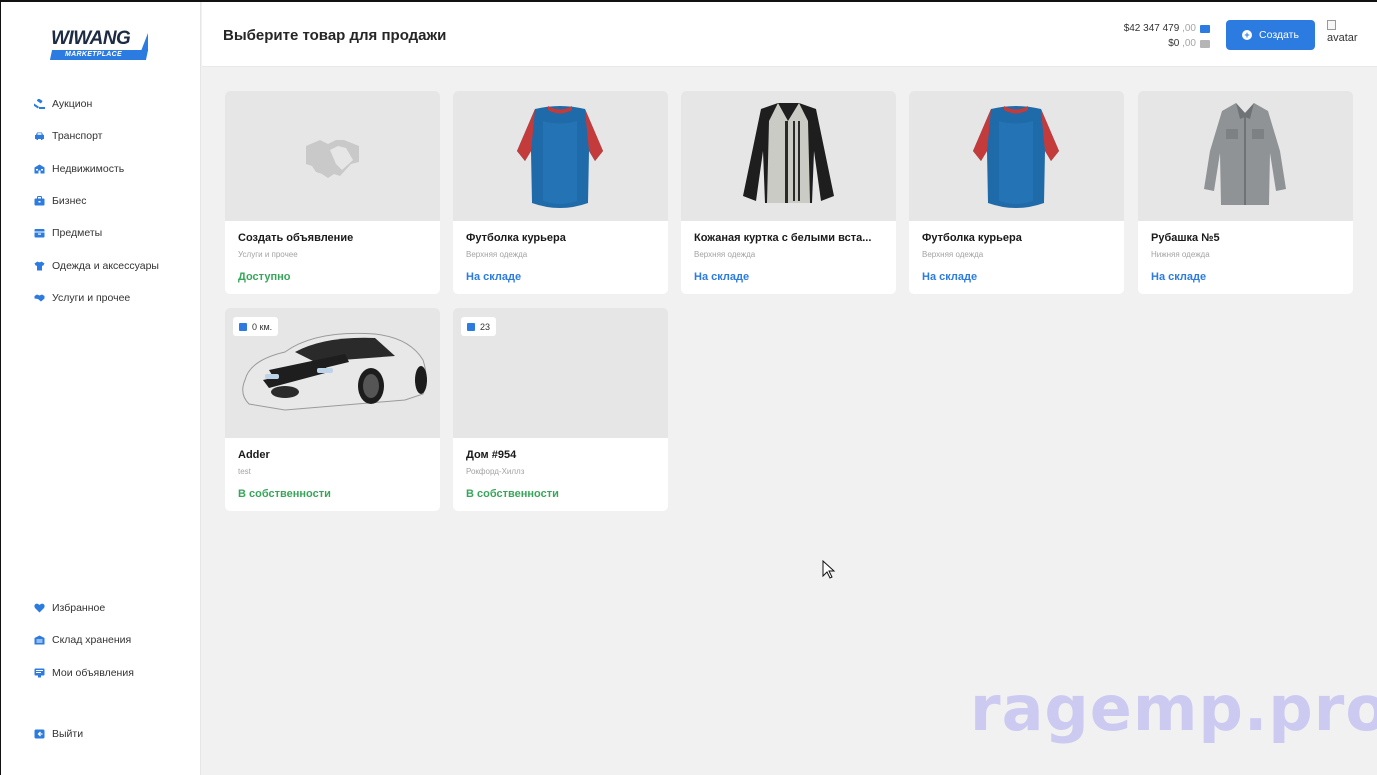  Describe the element at coordinates (144, 42) in the screenshot. I see `sail-icon` at that location.